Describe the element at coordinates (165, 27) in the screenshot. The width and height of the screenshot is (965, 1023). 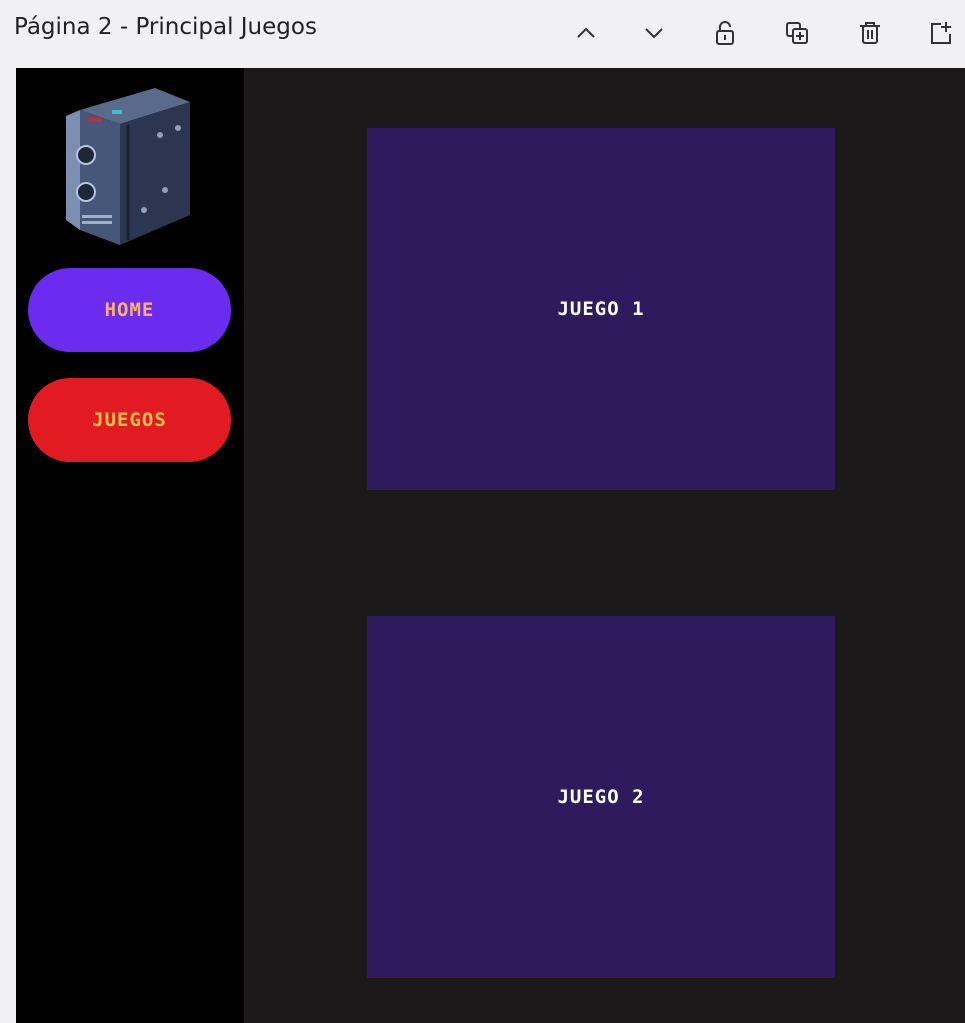
I see `page-title: Página 2 - Principal Juegos` at that location.